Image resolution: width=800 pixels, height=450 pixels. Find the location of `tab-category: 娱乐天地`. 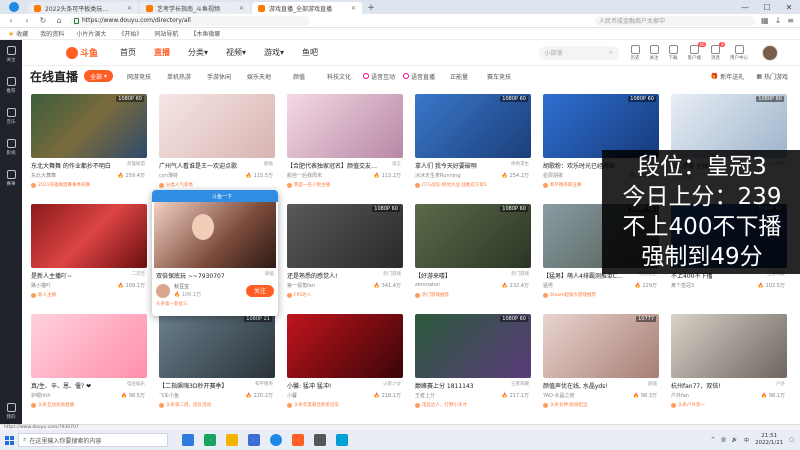

tab-category: 娱乐天地 is located at coordinates (259, 76).